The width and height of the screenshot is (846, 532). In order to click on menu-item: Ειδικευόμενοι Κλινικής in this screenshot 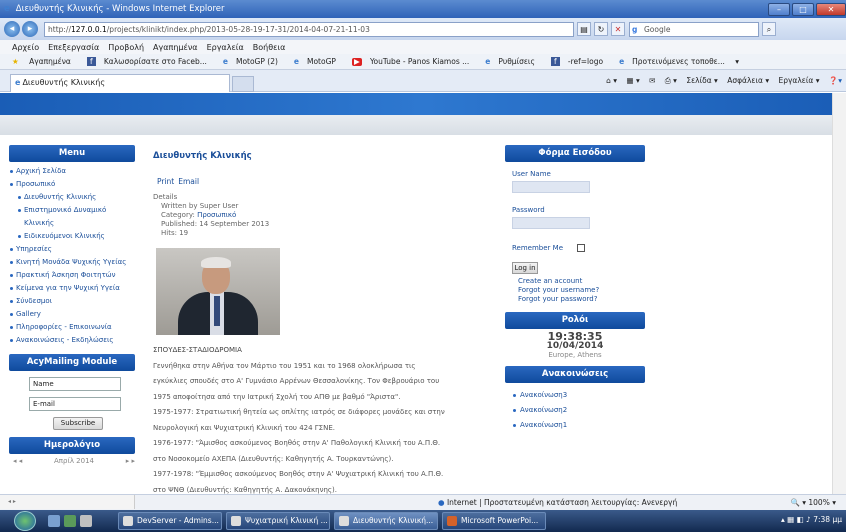, I will do `click(72, 236)`.